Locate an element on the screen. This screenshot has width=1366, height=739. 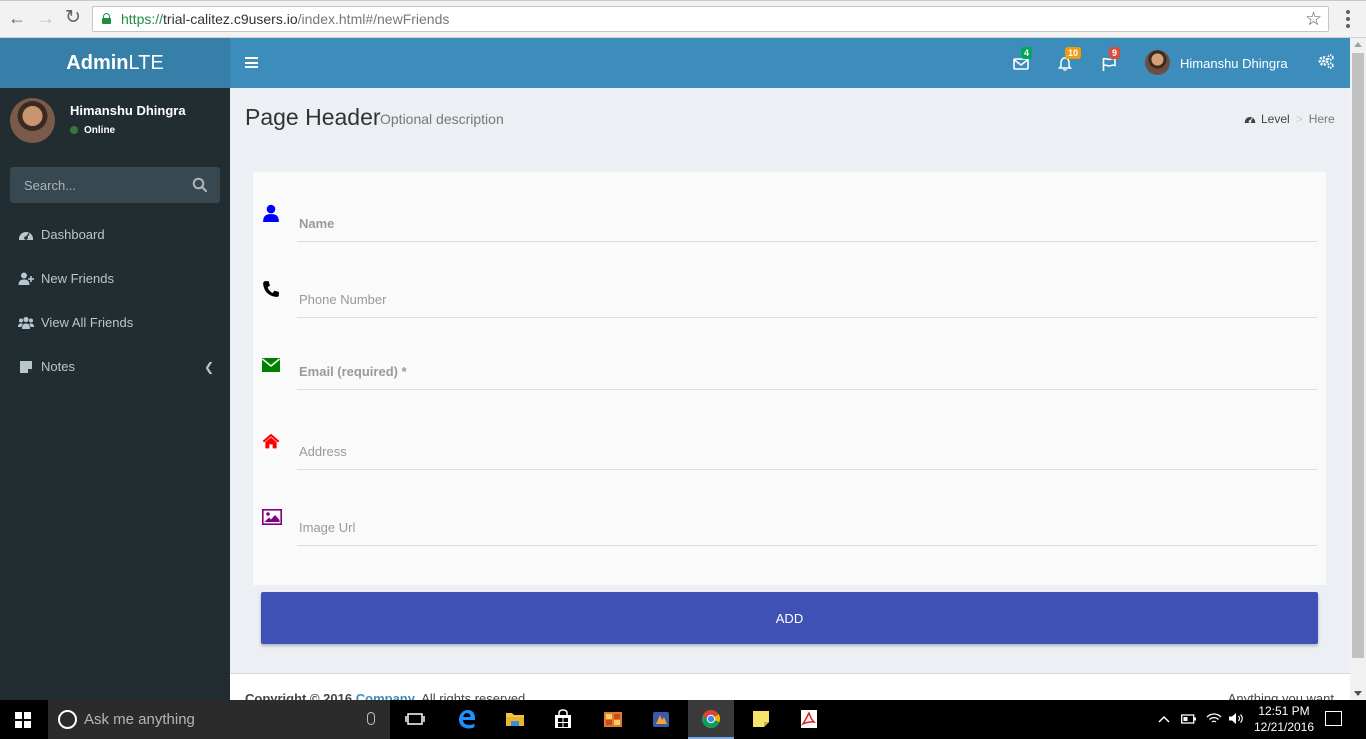
image-url-field: Image Url is located at coordinates (789, 518).